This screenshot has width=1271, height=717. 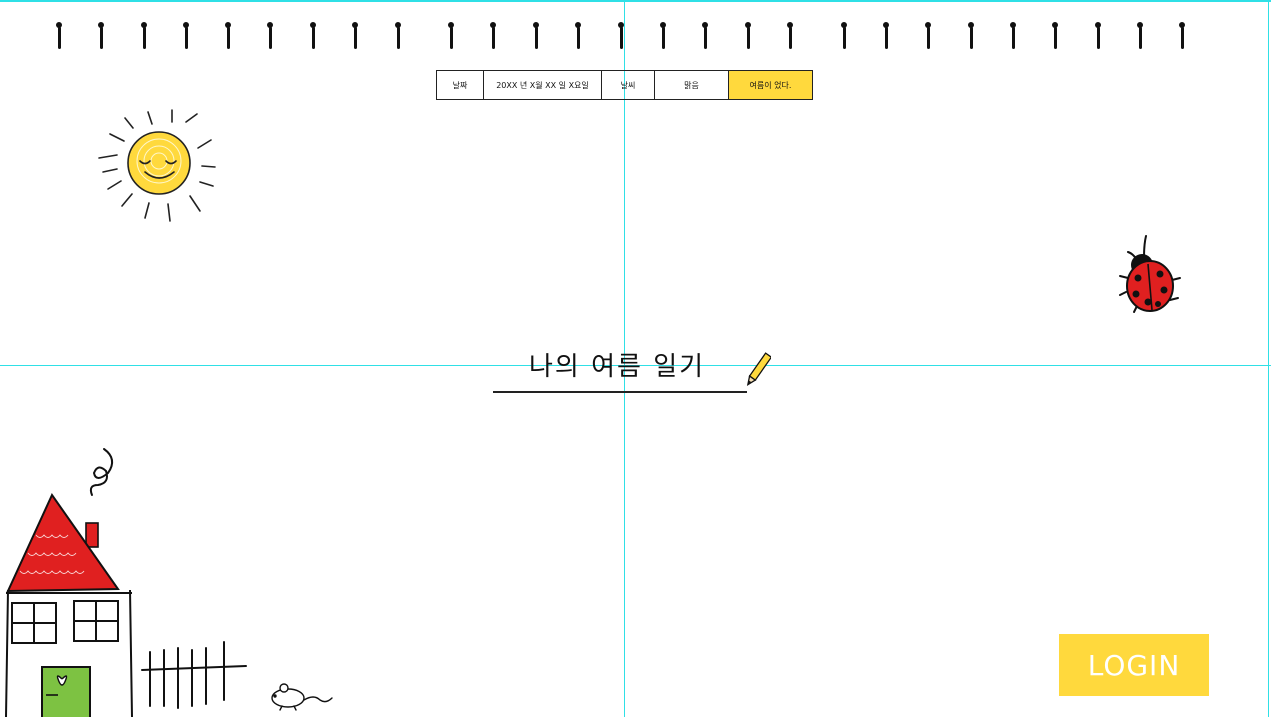 I want to click on page-title: 나의 여름 일기, so click(x=621, y=367).